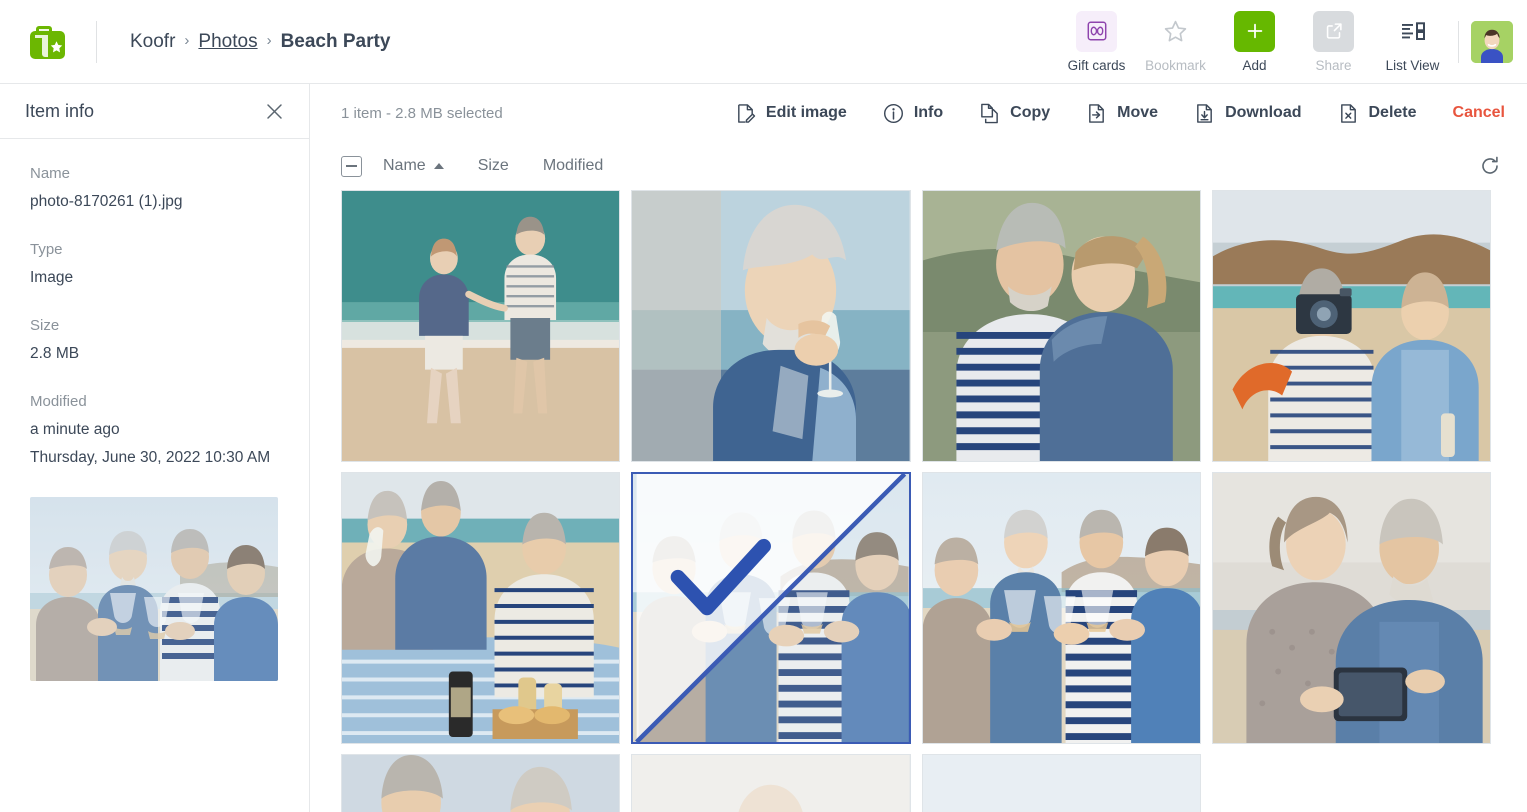  I want to click on breadcrumb-root: Koofr, so click(152, 42).